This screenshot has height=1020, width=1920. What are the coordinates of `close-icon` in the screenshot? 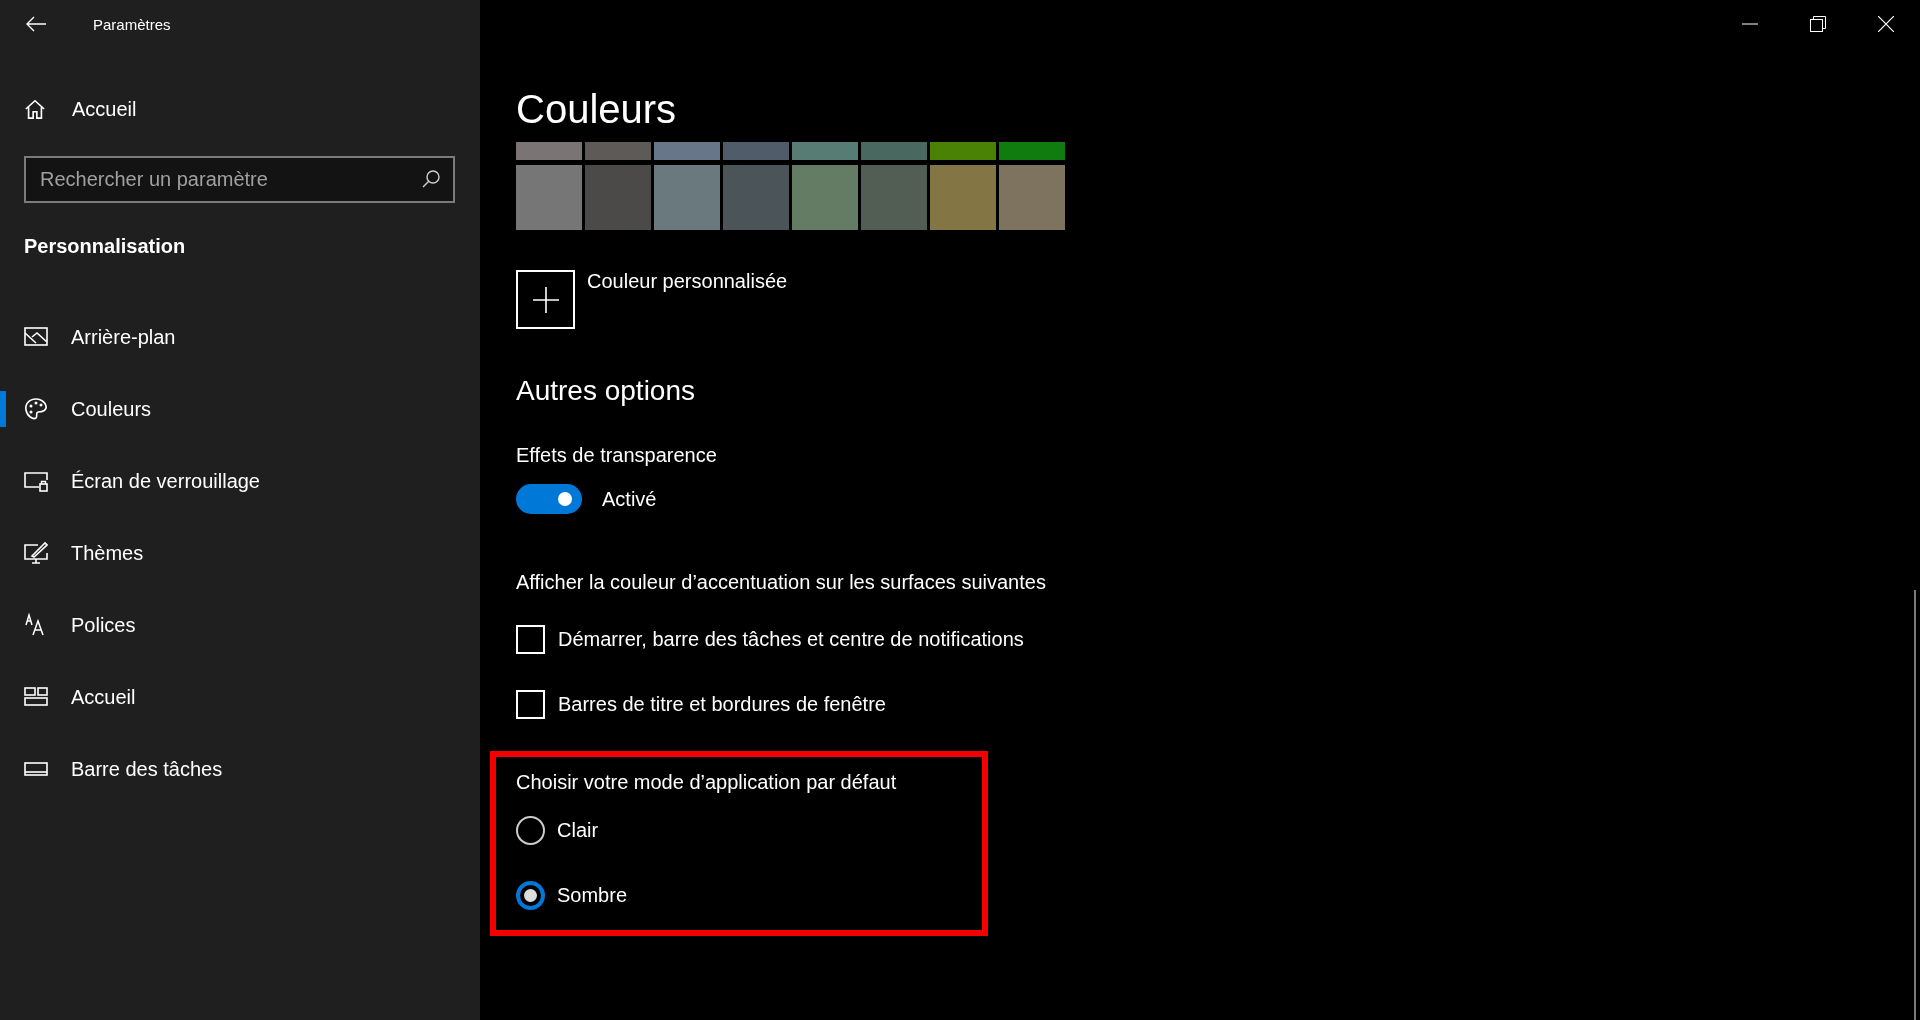 It's located at (1886, 24).